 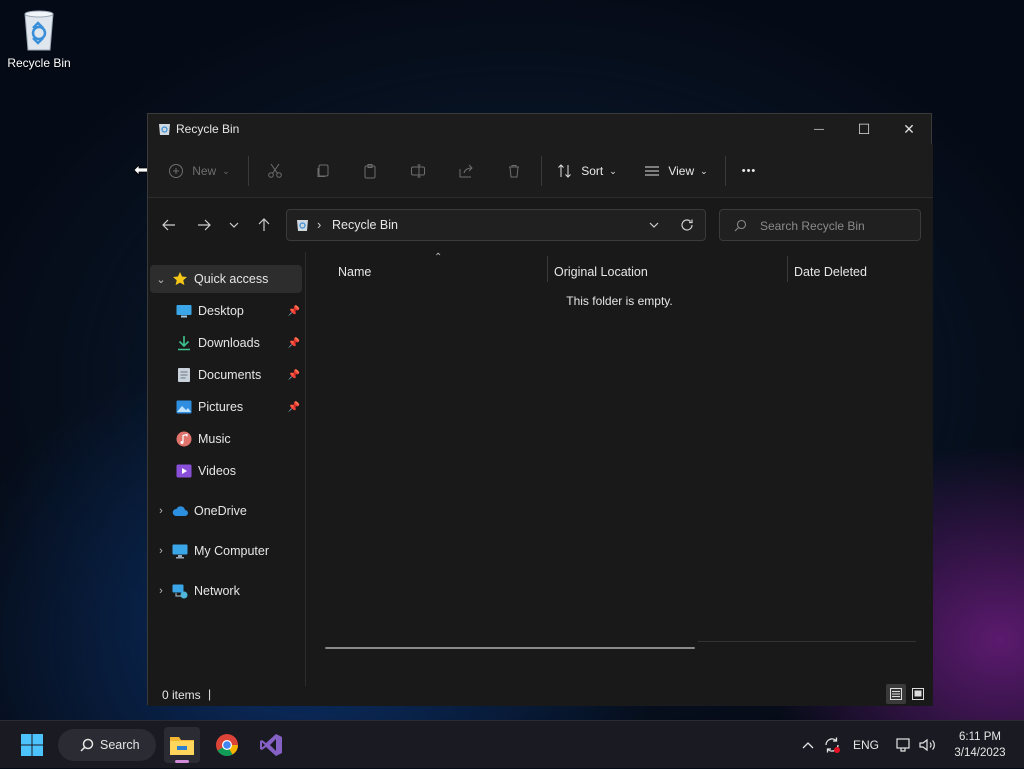 What do you see at coordinates (664, 272) in the screenshot?
I see `column-header-original-location: Original Location` at bounding box center [664, 272].